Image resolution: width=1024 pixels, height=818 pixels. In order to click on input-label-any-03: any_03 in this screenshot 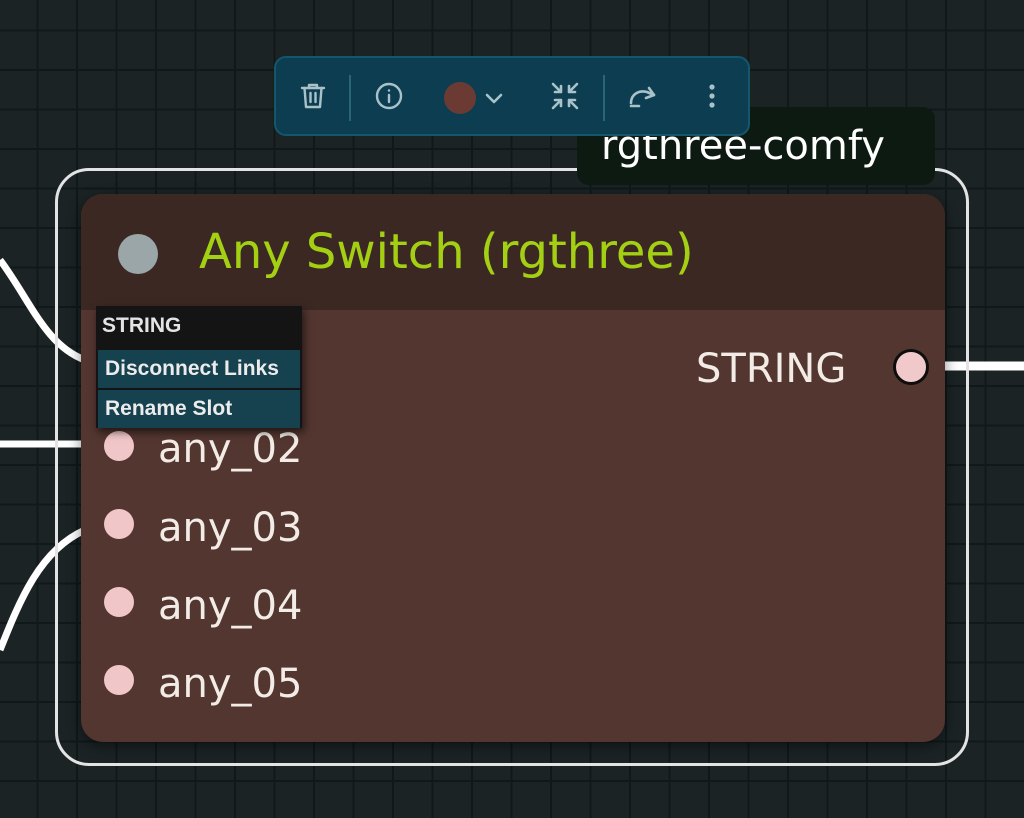, I will do `click(230, 528)`.